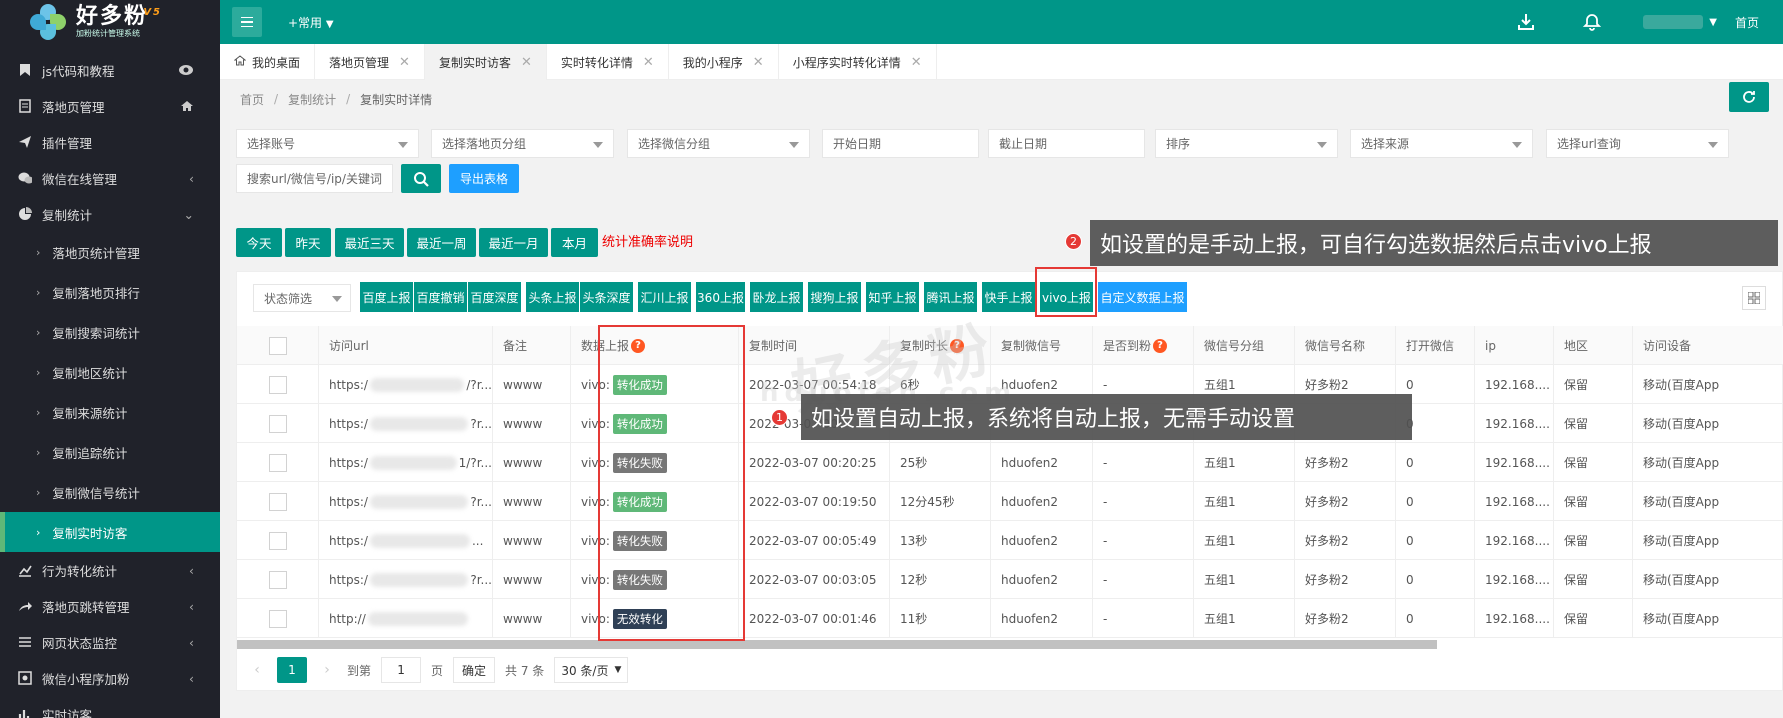 The width and height of the screenshot is (1783, 718). What do you see at coordinates (777, 297) in the screenshot?
I see `wolong-report-button: 卧龙上报` at bounding box center [777, 297].